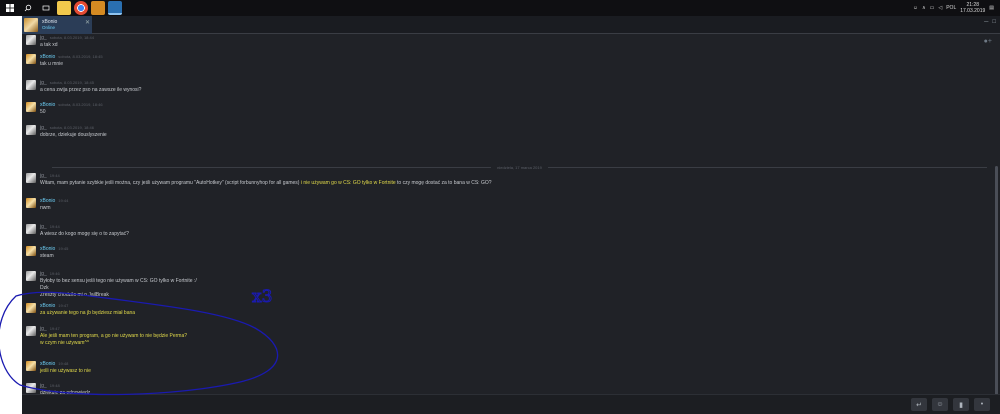  What do you see at coordinates (443, 183) in the screenshot?
I see `message-segment: to czy mogę dostać za to bana w CS: GO?` at bounding box center [443, 183].